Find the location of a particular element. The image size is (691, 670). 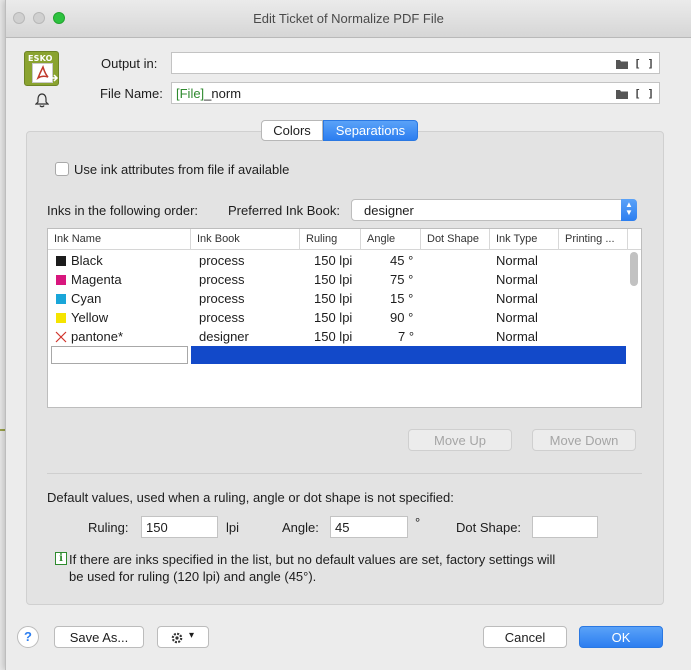

title-bar: Edit Ticket of Normalize PDF File is located at coordinates (348, 19).